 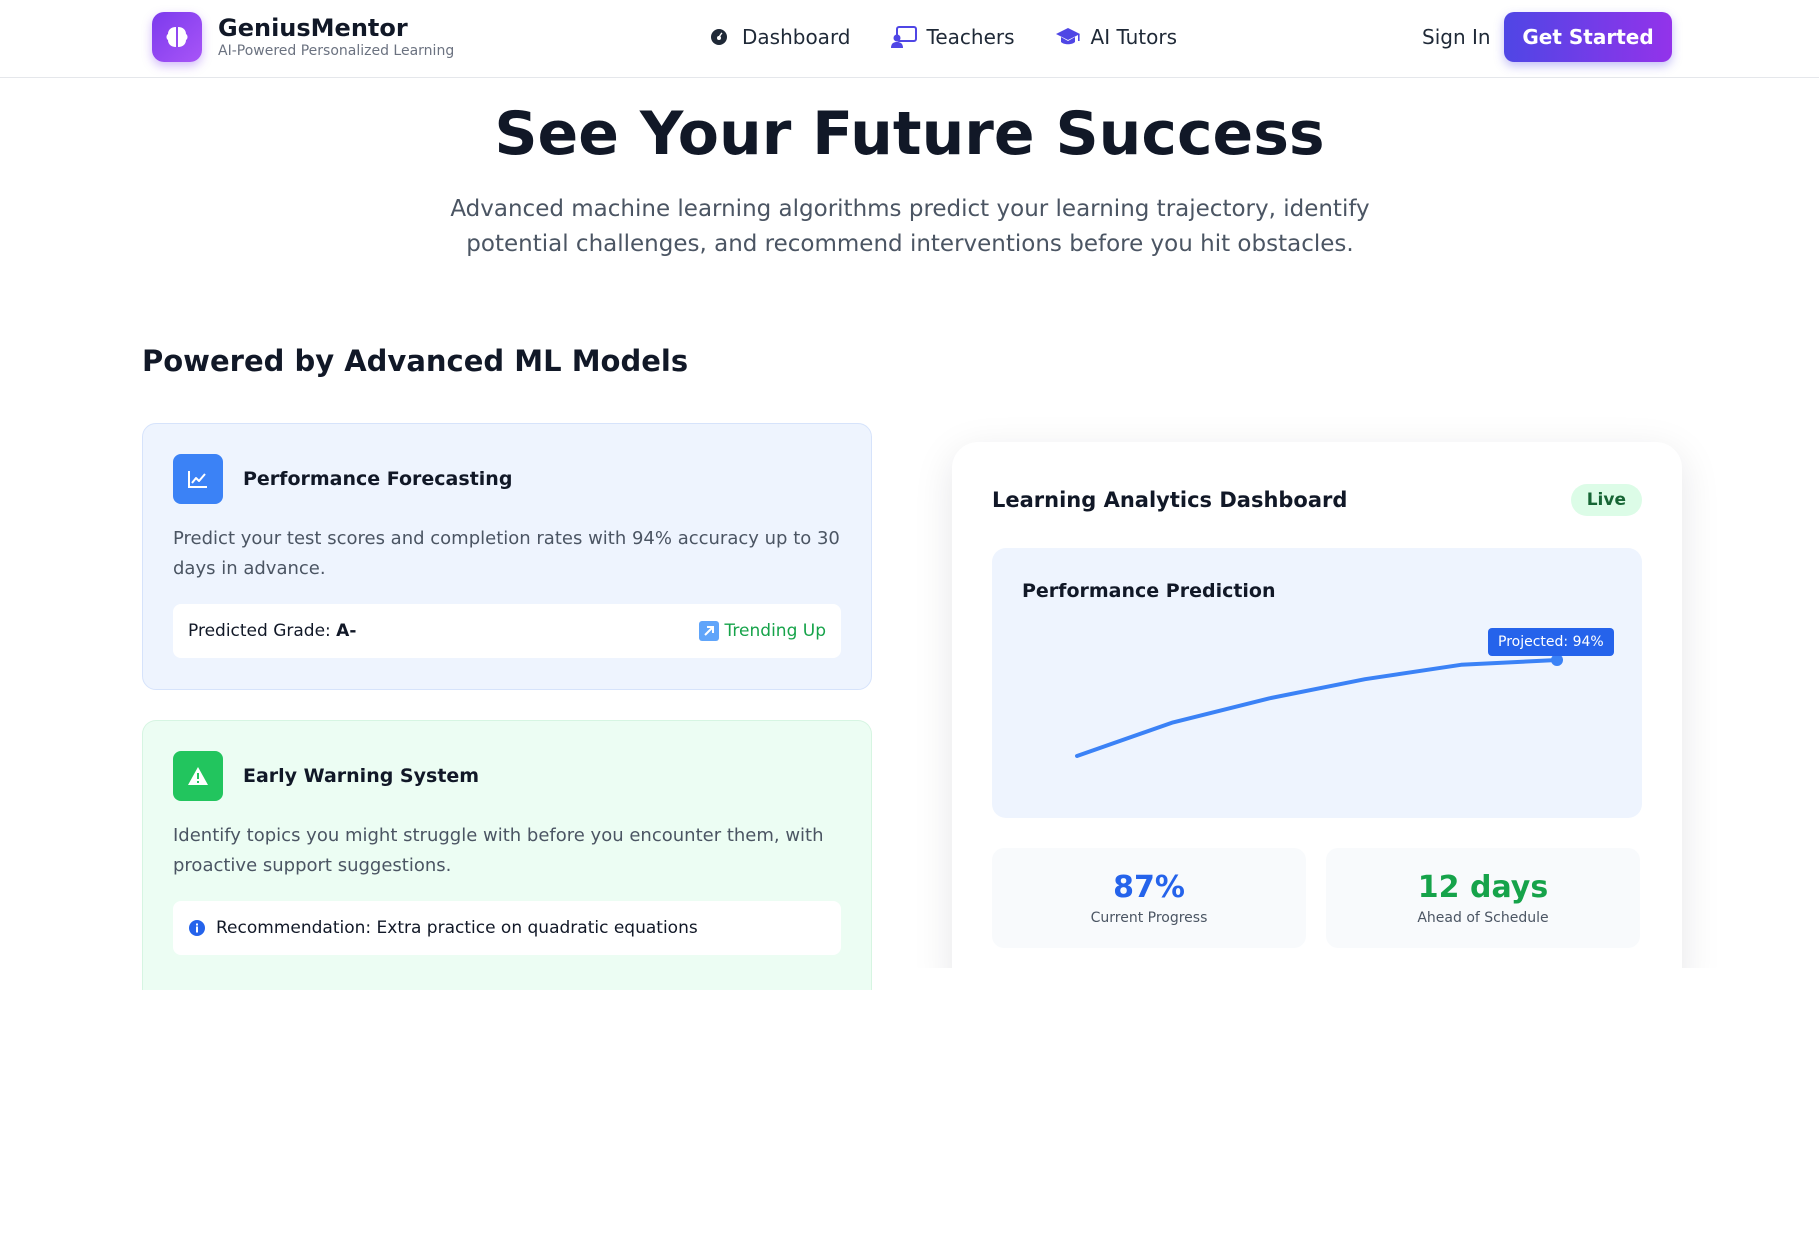 I want to click on performance-prediction-chart: Performance Prediction Projected: 94%, so click(x=1317, y=683).